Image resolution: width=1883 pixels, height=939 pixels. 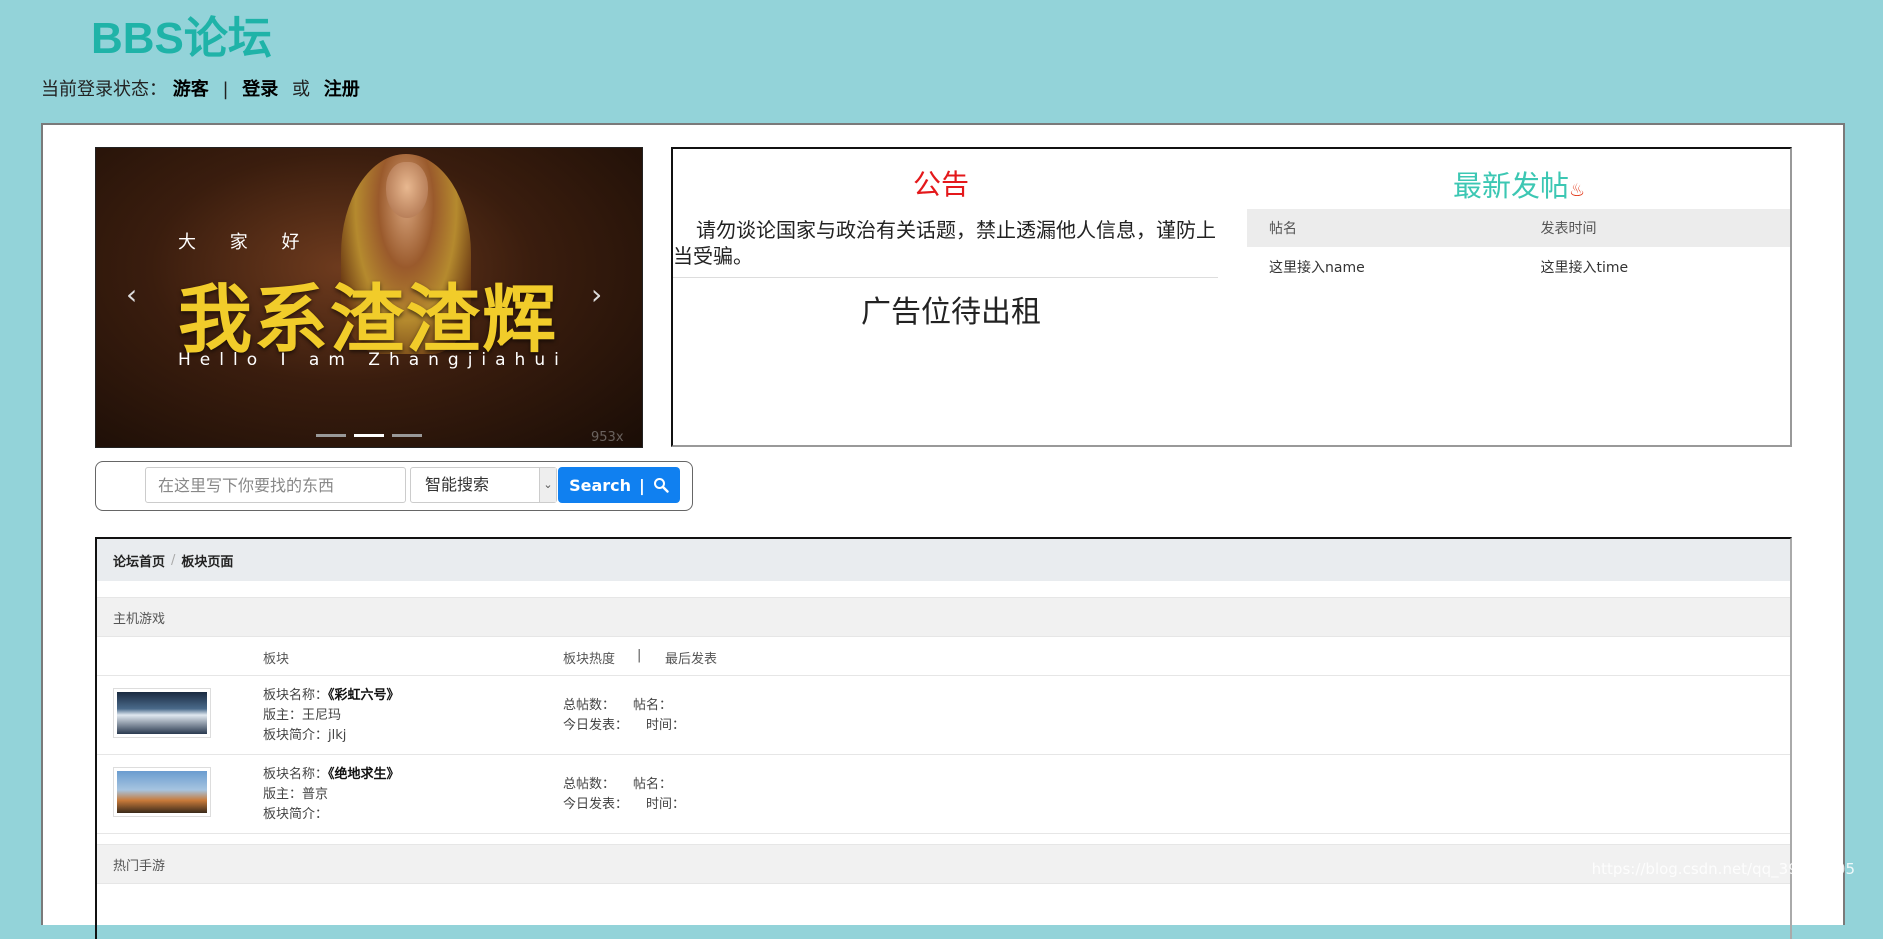 I want to click on register-link: 注册, so click(x=342, y=89).